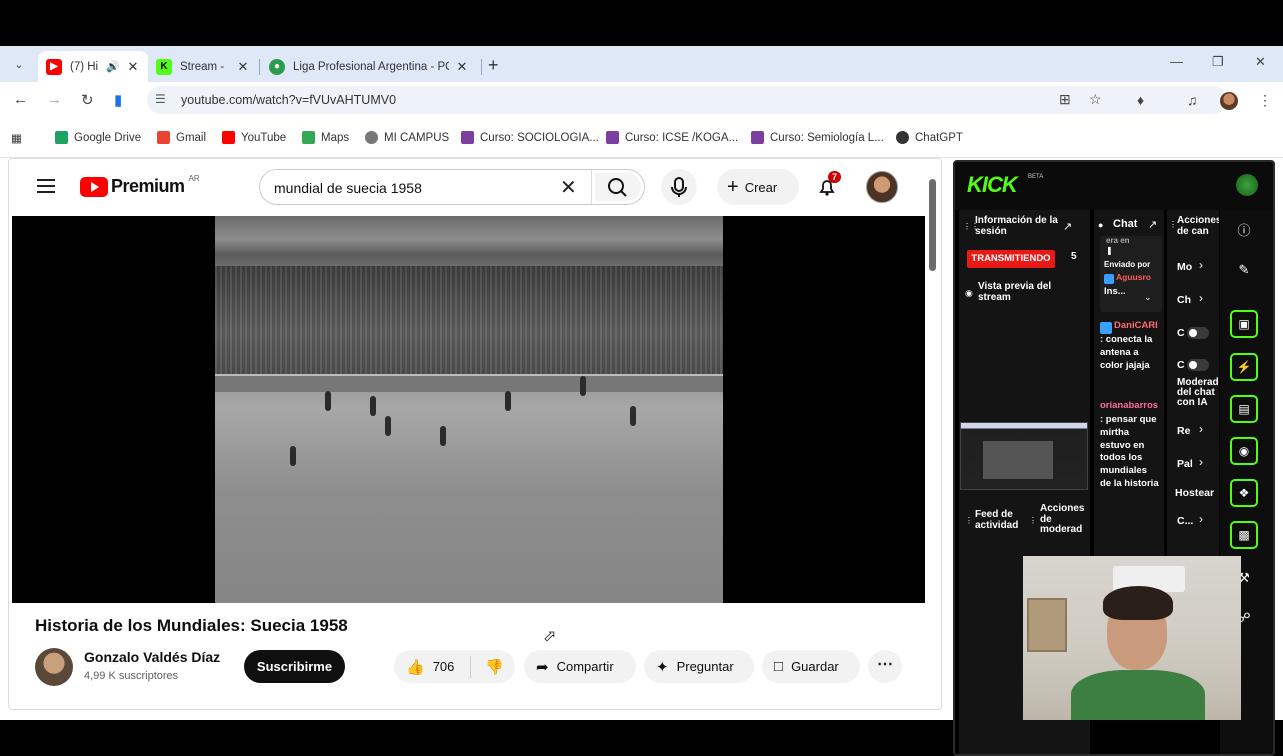  I want to click on dislike-icon: 👎, so click(494, 667).